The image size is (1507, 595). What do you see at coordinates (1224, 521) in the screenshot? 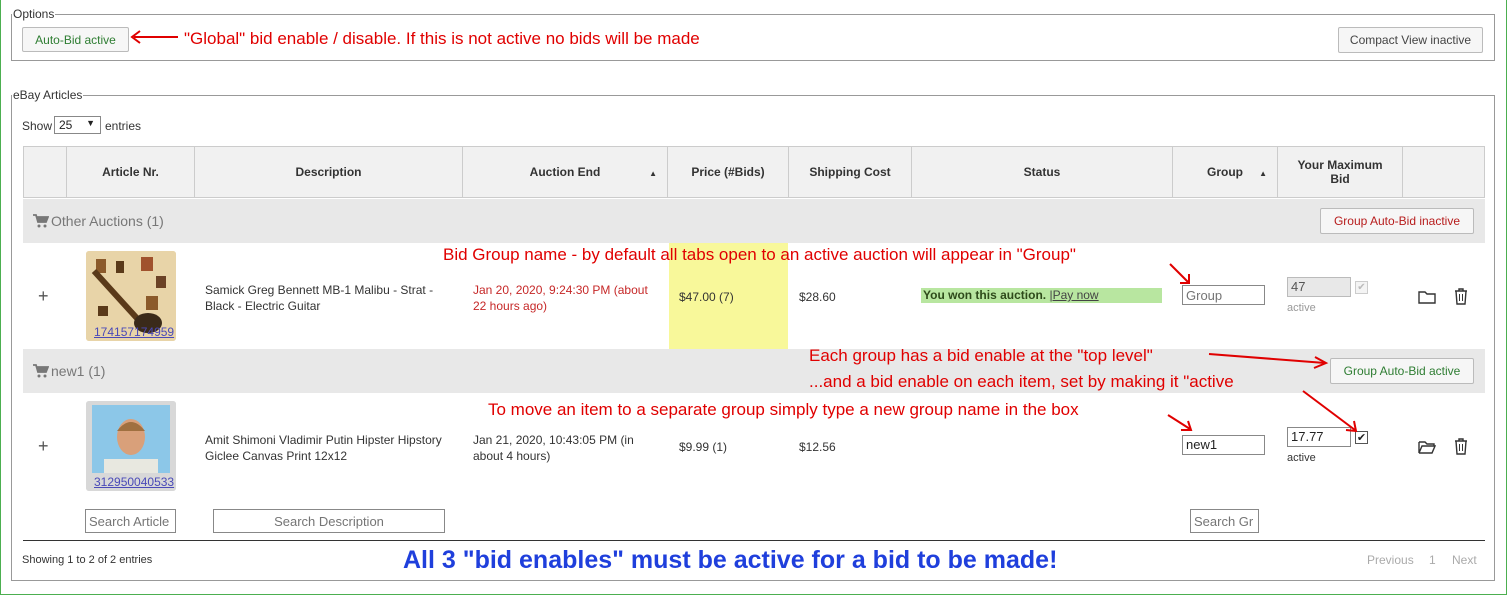
I see `search-group-input` at bounding box center [1224, 521].